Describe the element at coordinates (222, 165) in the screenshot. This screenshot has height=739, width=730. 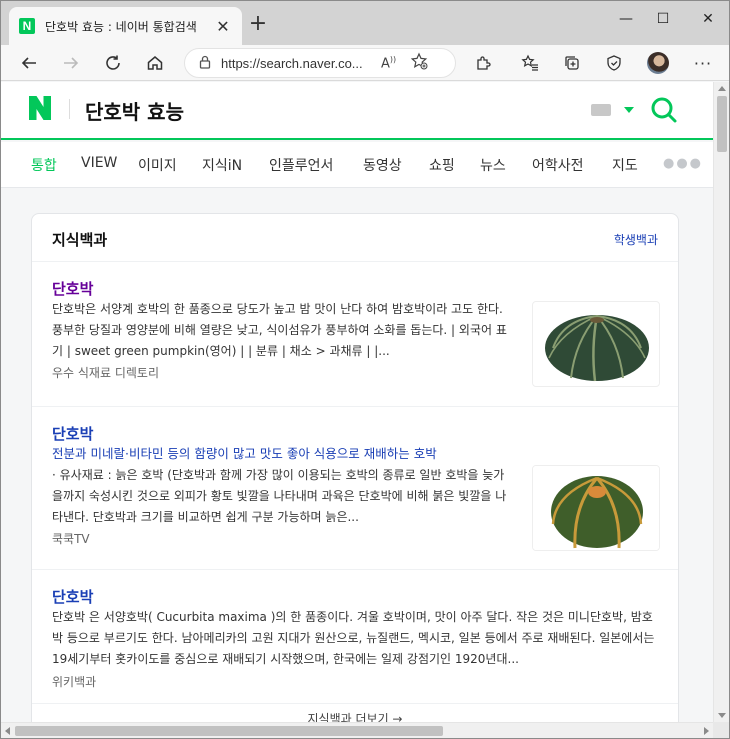
I see `tab-kin: 지식iN` at that location.